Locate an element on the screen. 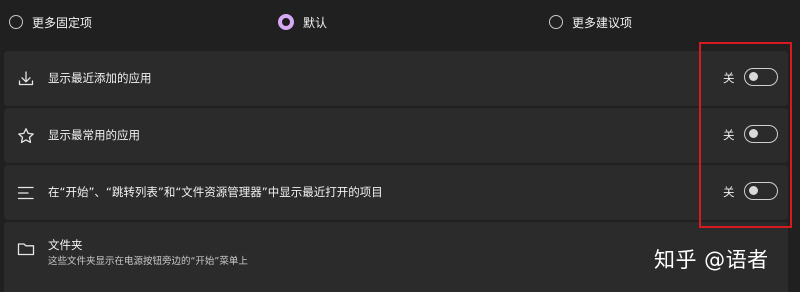  download-icon is located at coordinates (26, 79).